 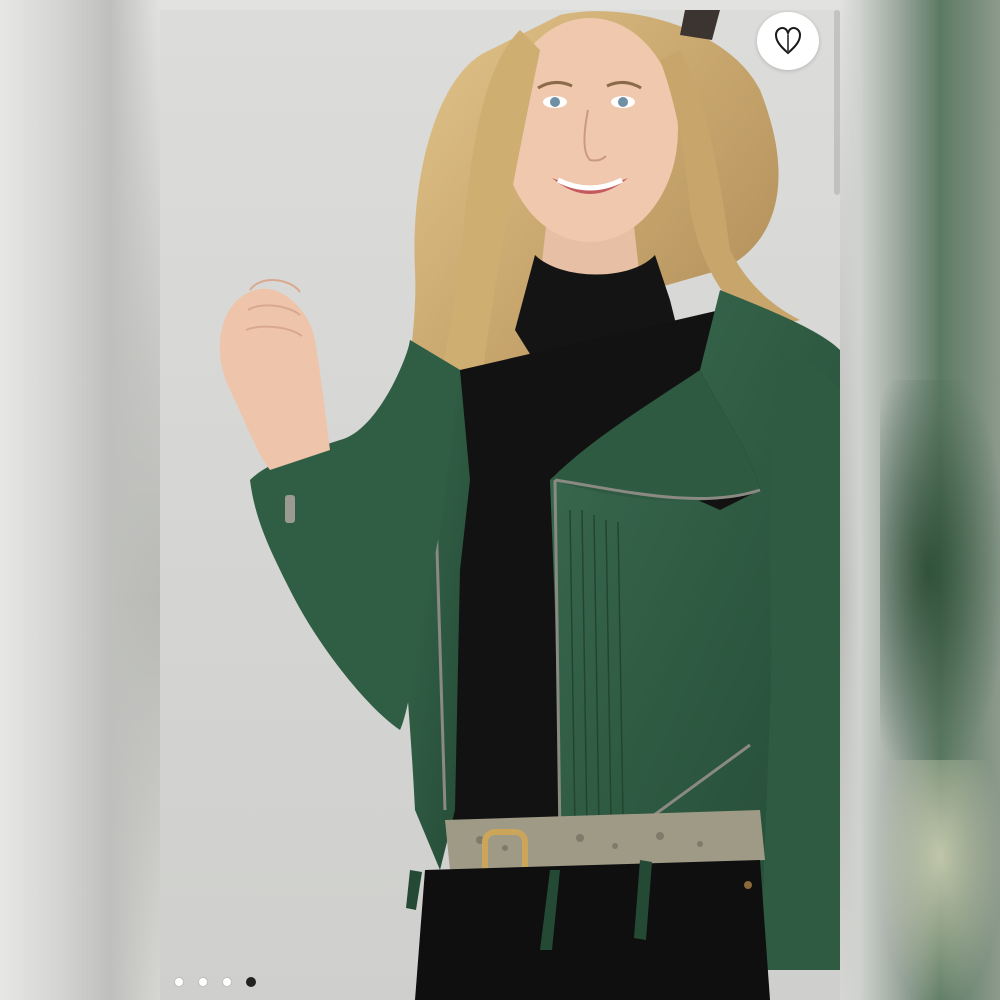 I want to click on heart-outline-icon, so click(x=788, y=40).